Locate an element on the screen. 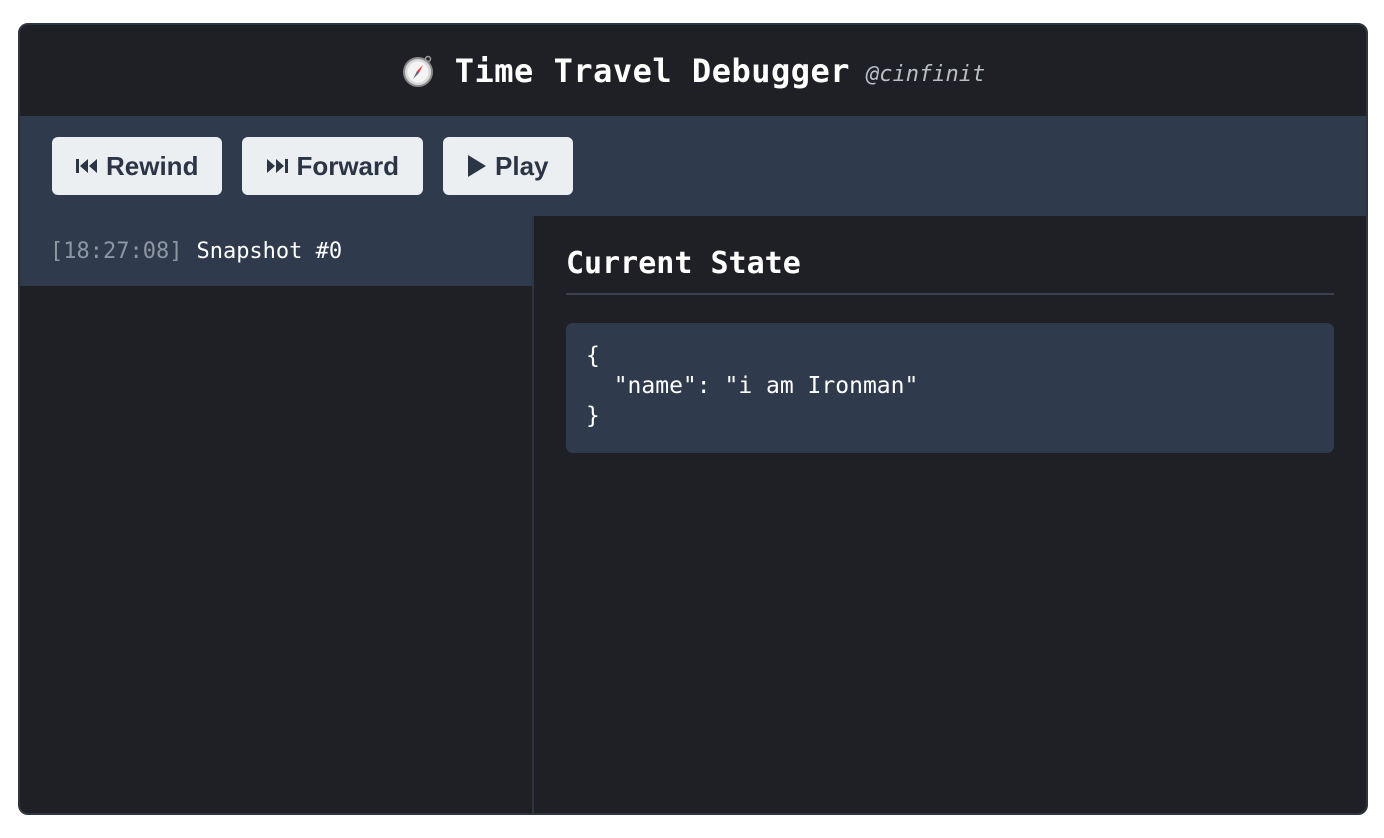  rewind-button: Rewind is located at coordinates (137, 166).